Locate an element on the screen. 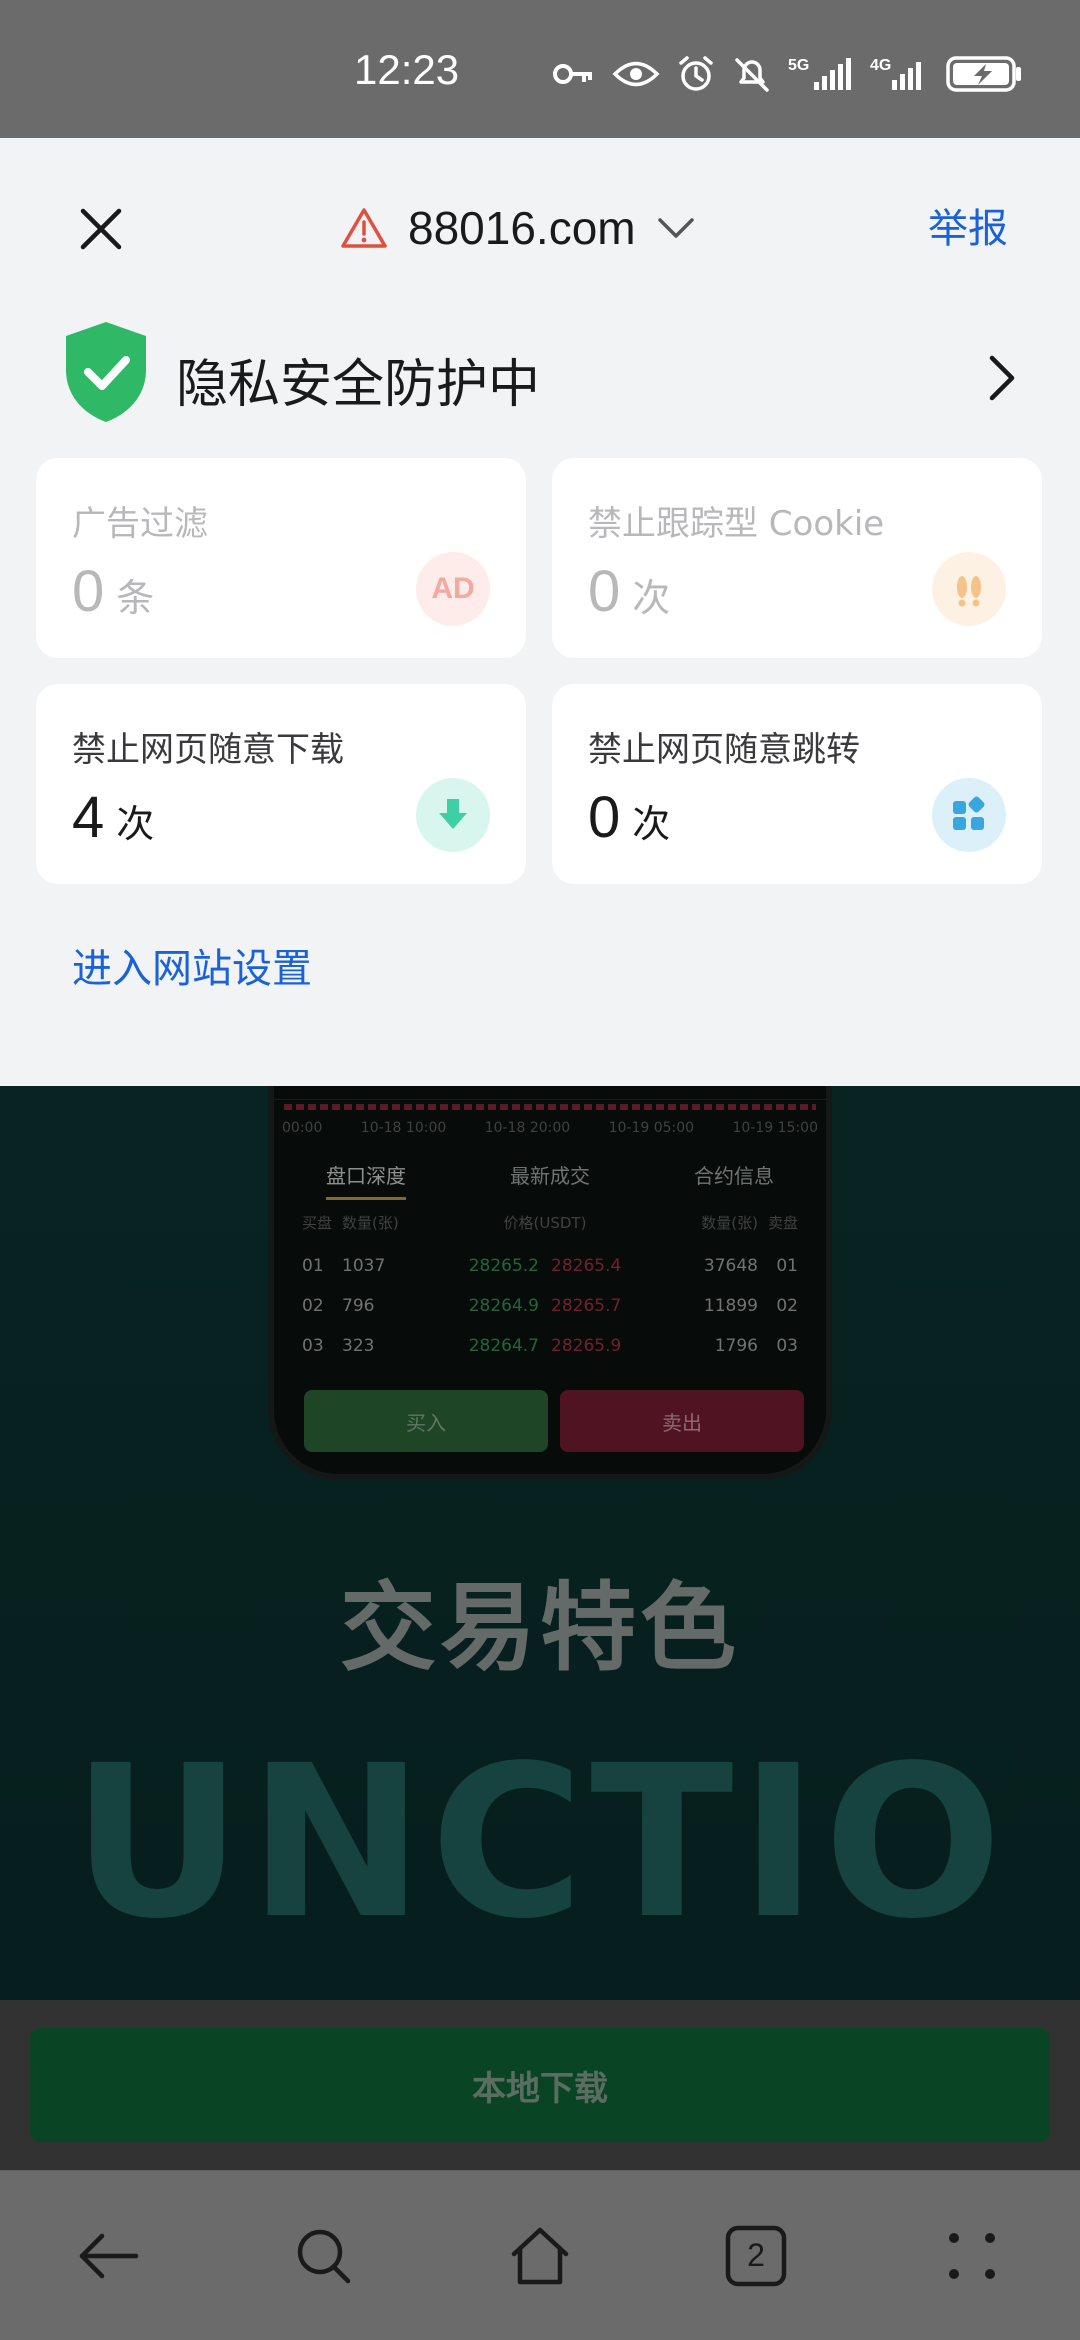 Image resolution: width=1080 pixels, height=2340 pixels. ad-badge-text: AD is located at coordinates (453, 588).